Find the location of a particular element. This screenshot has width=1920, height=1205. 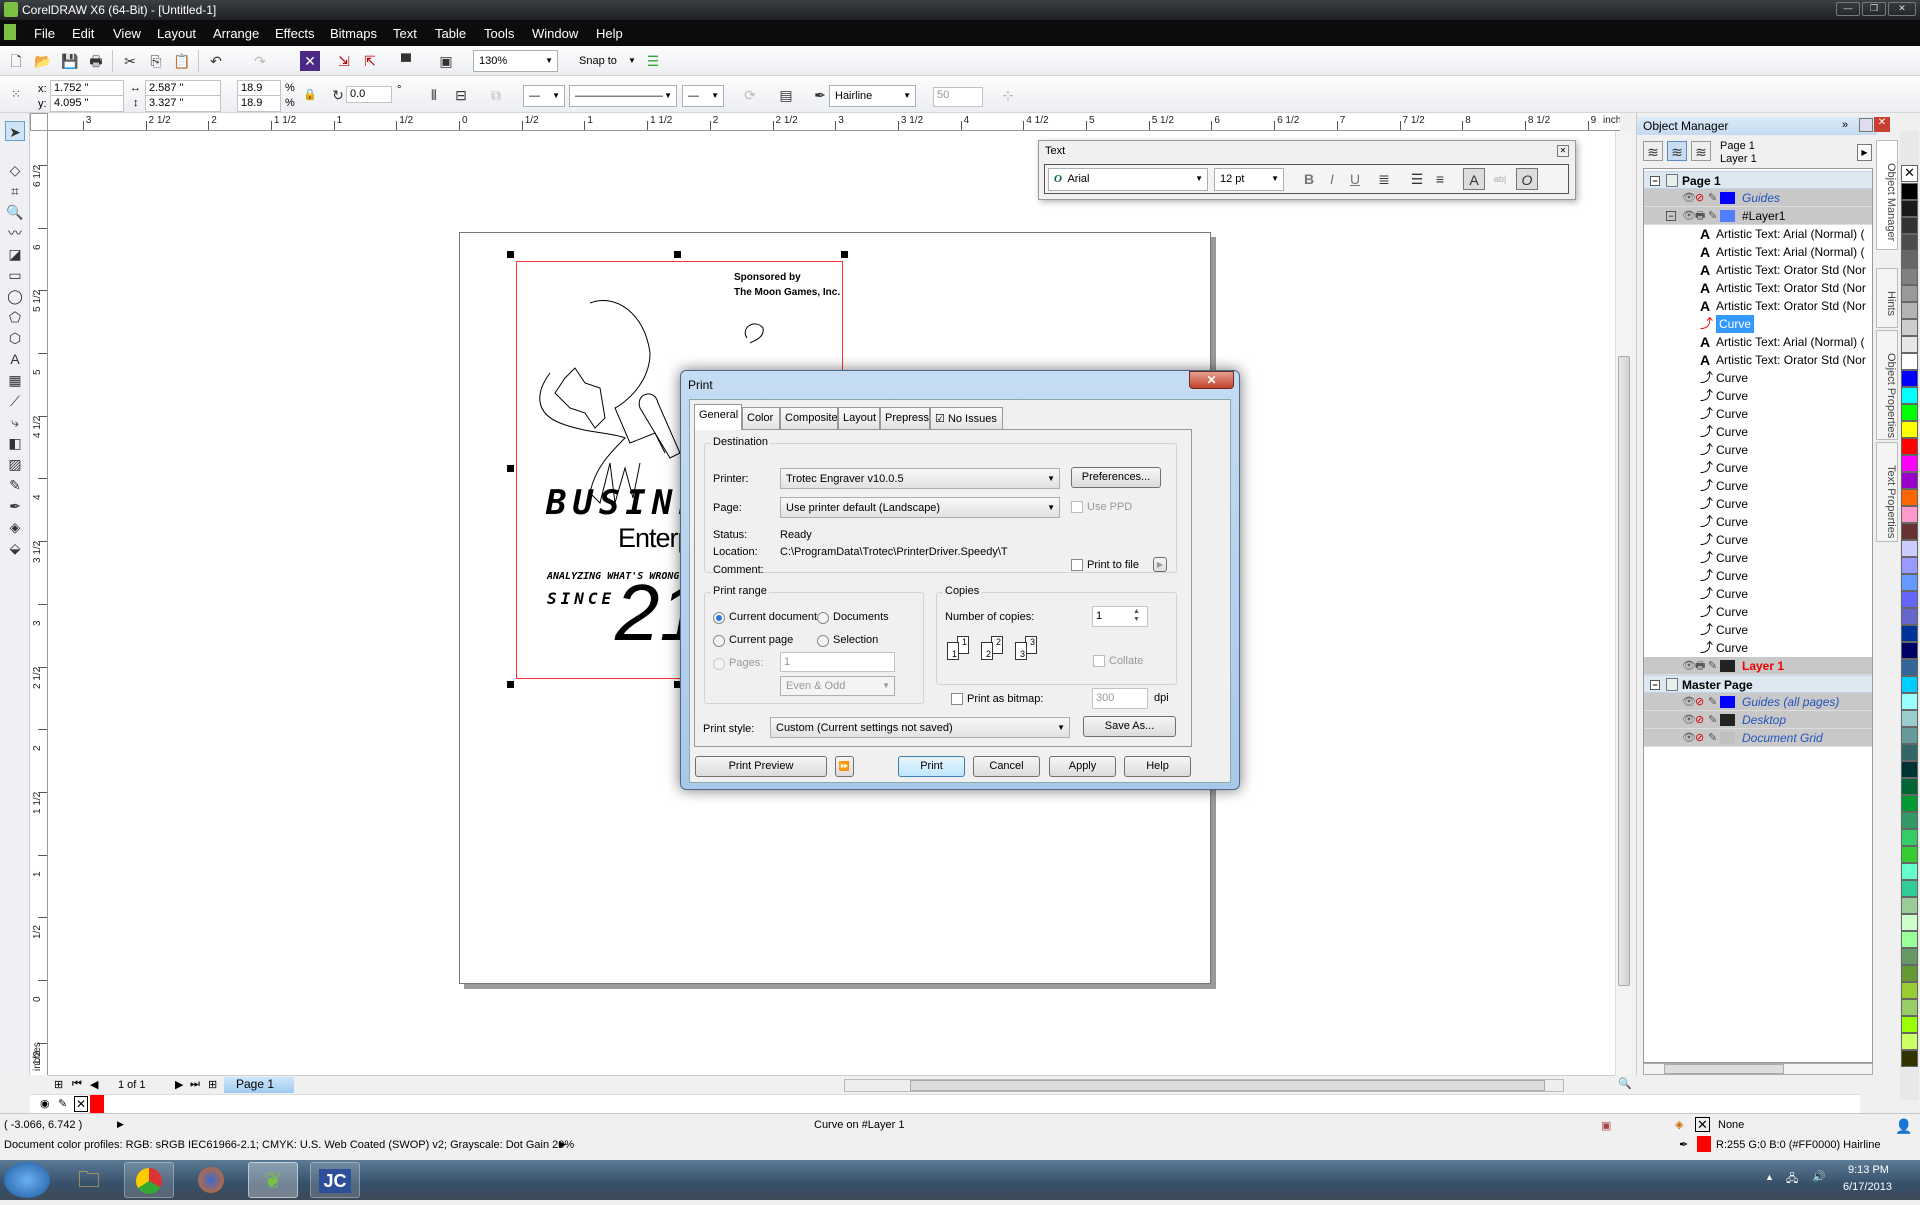

current-document-radio is located at coordinates (719, 618).